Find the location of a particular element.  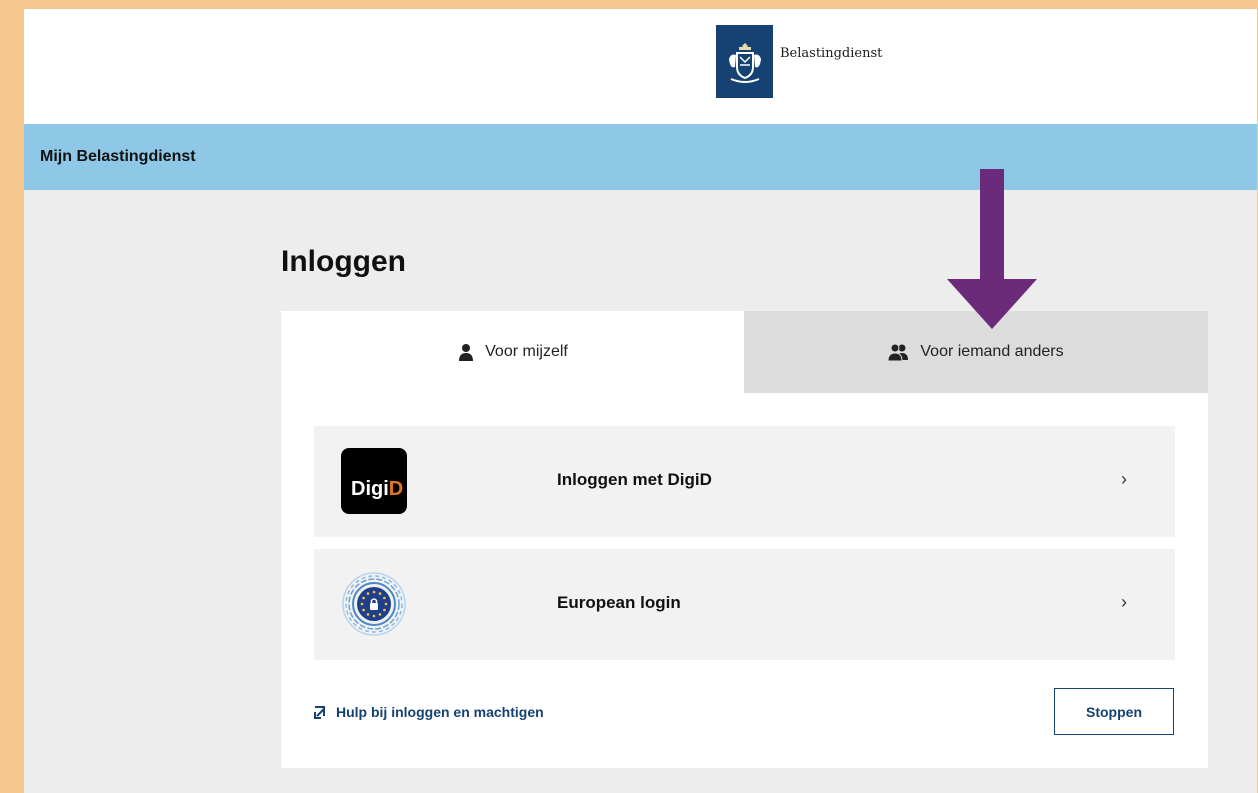

stop-button: Stoppen is located at coordinates (1114, 711).